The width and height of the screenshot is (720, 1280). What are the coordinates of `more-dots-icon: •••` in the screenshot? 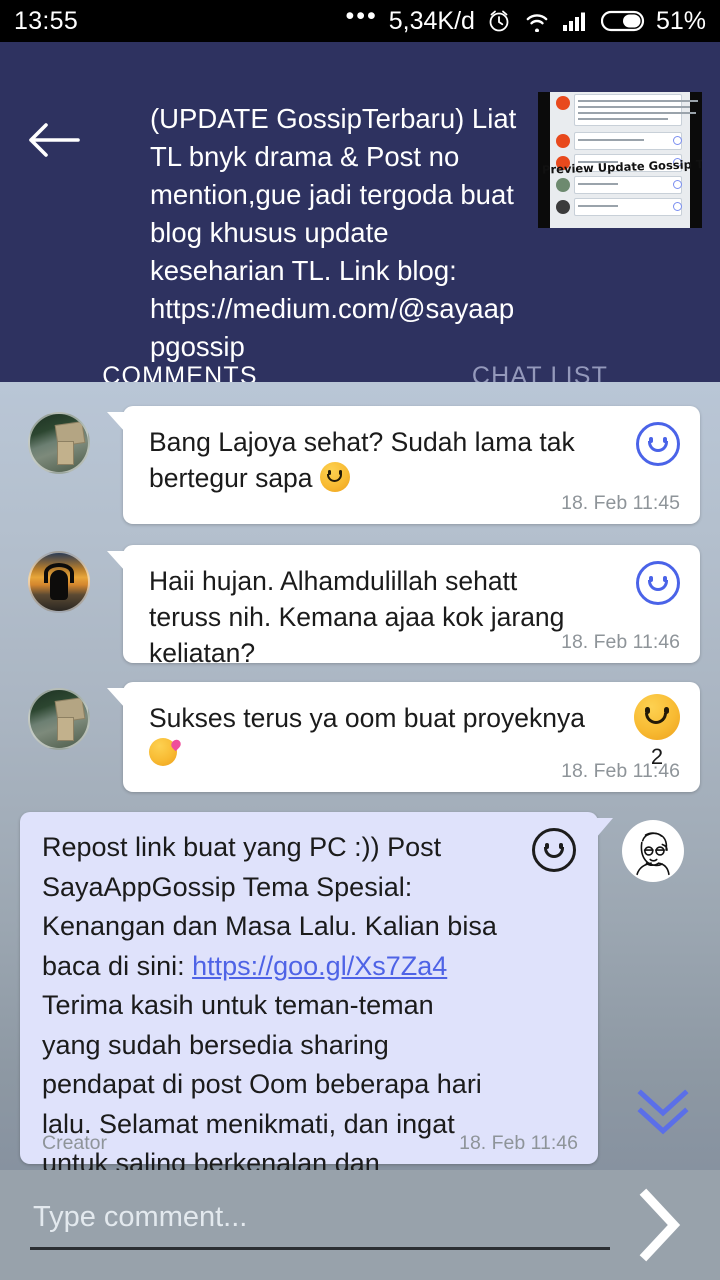 It's located at (361, 16).